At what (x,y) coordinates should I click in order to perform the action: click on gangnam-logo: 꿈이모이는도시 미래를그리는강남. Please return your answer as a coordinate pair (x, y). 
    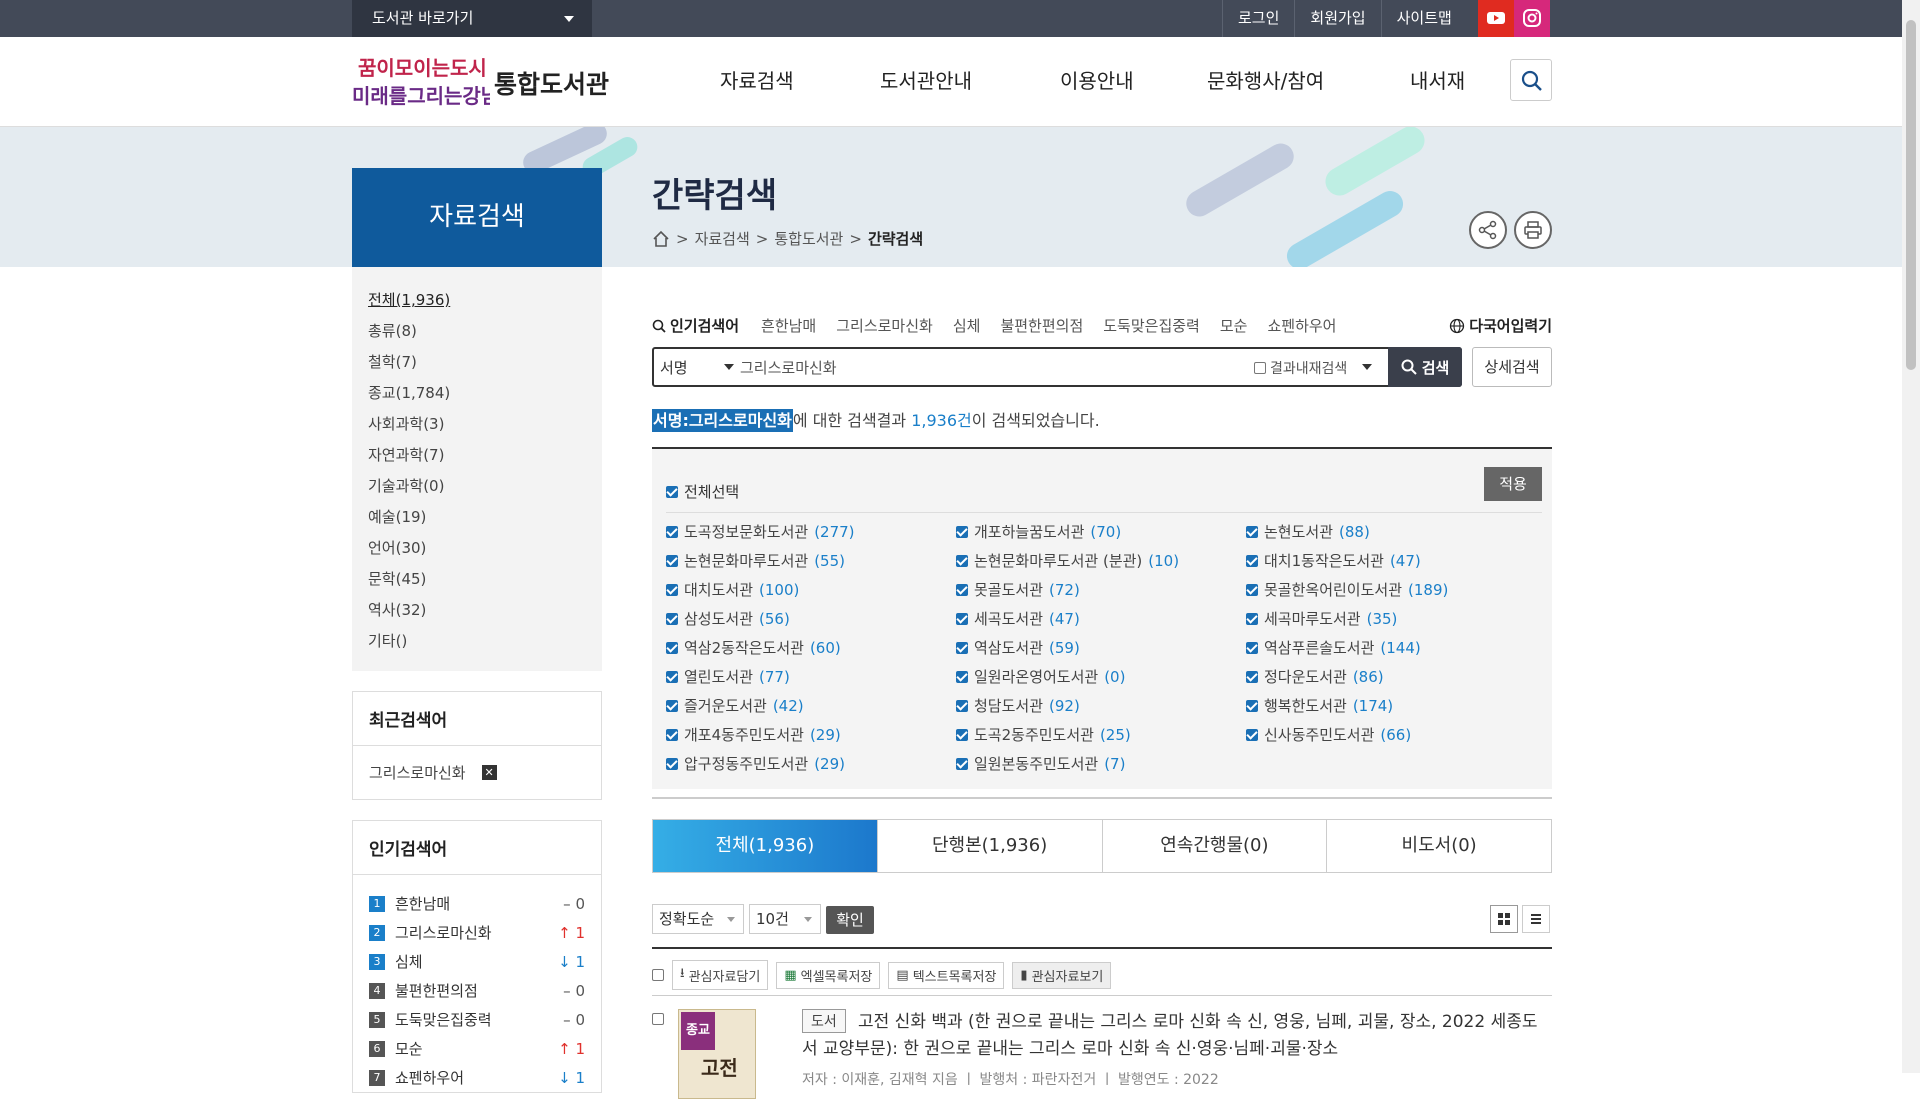
    Looking at the image, I should click on (421, 81).